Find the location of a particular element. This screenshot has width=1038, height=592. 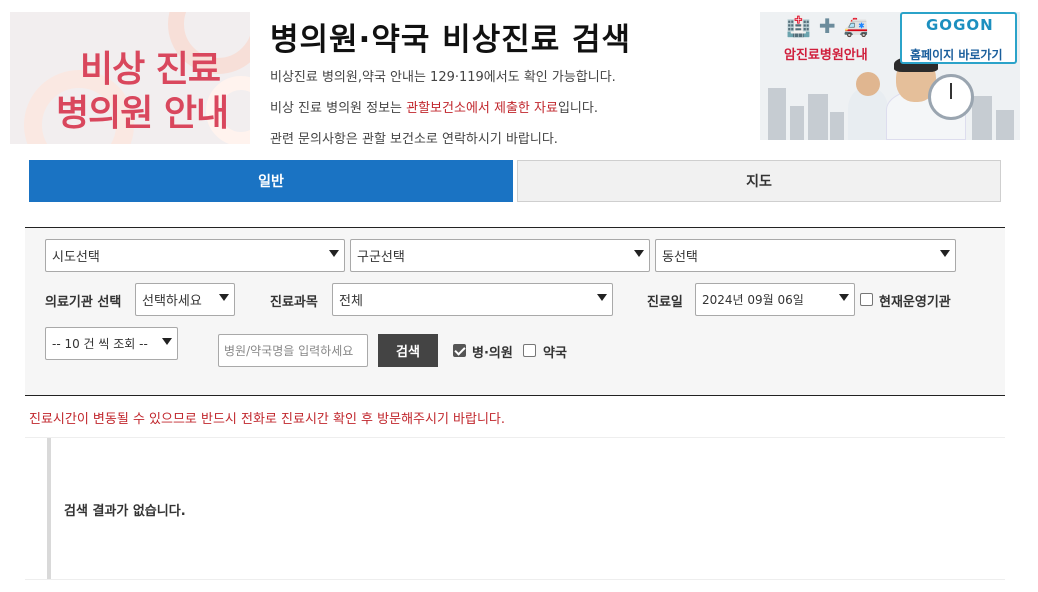

hospital-checkbox-label: 병·의원 is located at coordinates (492, 353).